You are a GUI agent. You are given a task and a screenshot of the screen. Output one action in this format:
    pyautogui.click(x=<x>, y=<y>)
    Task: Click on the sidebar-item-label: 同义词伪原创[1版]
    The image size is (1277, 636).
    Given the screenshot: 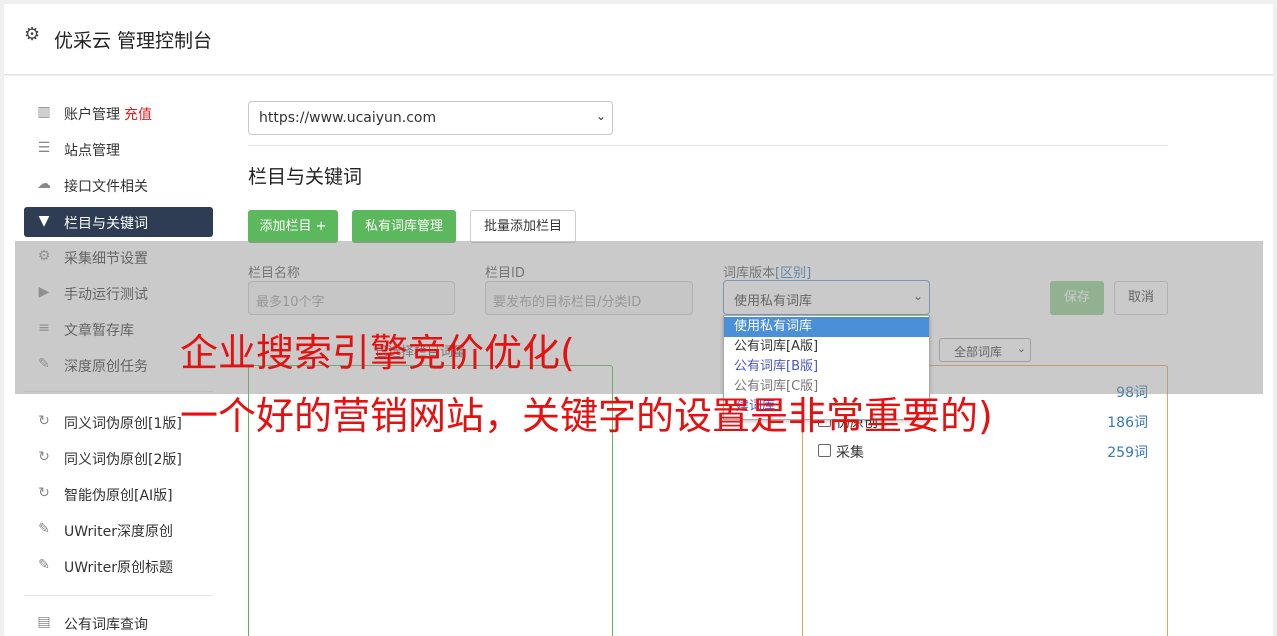 What is the action you would take?
    pyautogui.click(x=123, y=424)
    